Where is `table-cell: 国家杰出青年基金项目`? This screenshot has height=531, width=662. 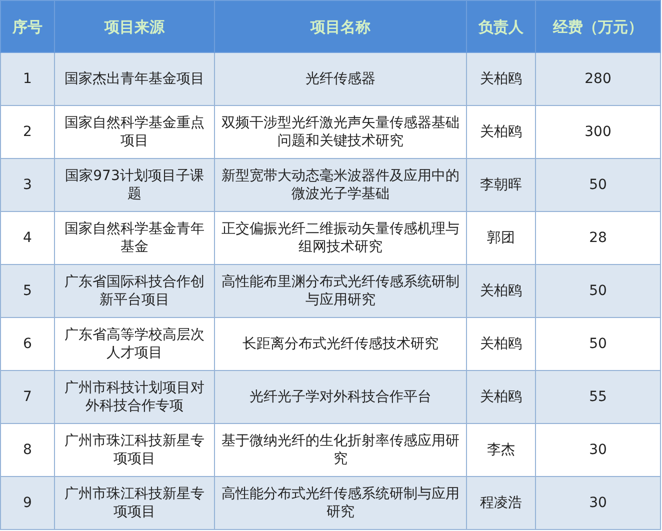 table-cell: 国家杰出青年基金项目 is located at coordinates (134, 79).